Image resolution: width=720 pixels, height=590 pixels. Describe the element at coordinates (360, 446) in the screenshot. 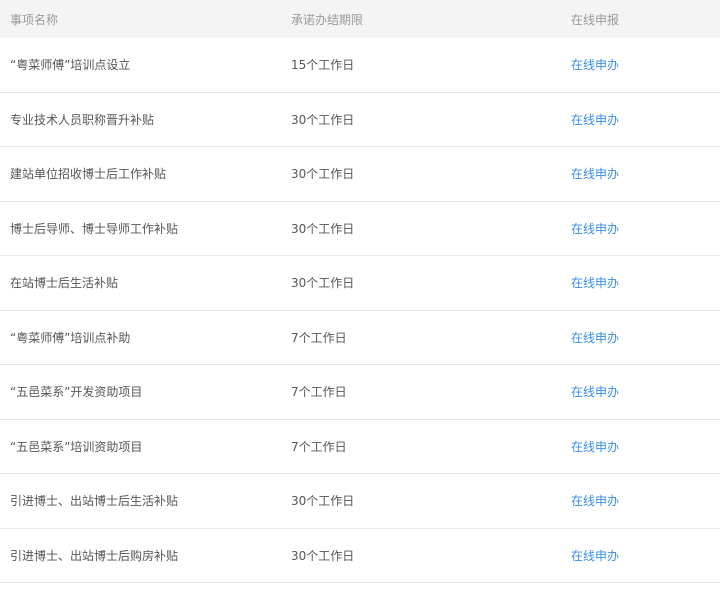

I see `table-row: “五邑菜系”培训资助项目 7个工作日 在线申办` at that location.